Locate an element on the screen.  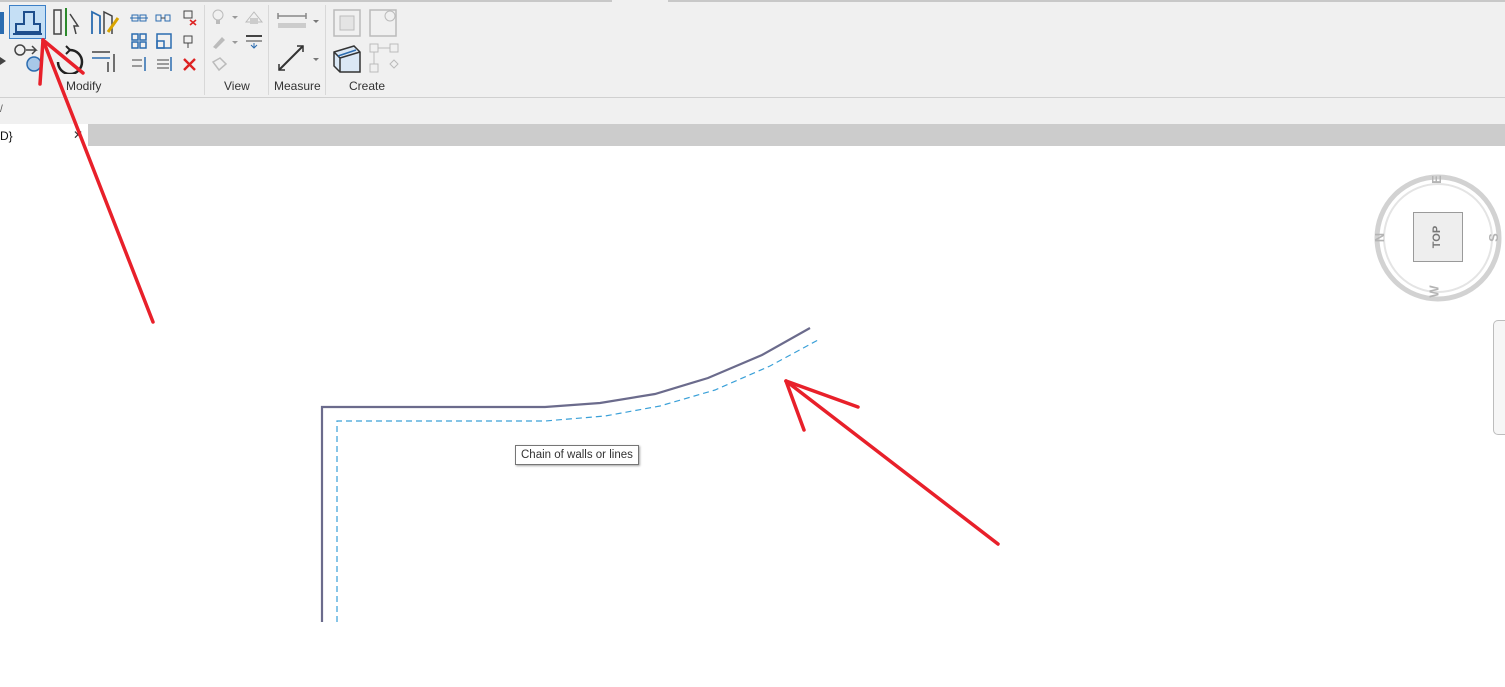
viewcube-top-face: TOP is located at coordinates (1438, 237).